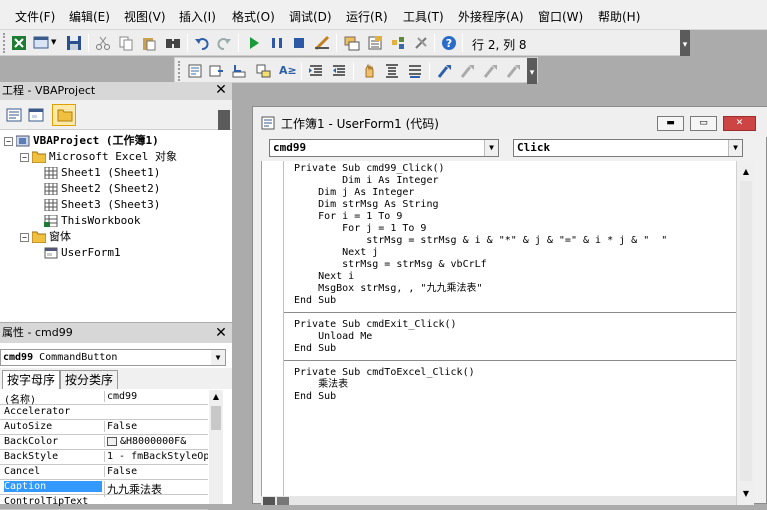 This screenshot has height=510, width=767. What do you see at coordinates (369, 169) in the screenshot?
I see `code-line: Private Sub cmd99_Click()` at bounding box center [369, 169].